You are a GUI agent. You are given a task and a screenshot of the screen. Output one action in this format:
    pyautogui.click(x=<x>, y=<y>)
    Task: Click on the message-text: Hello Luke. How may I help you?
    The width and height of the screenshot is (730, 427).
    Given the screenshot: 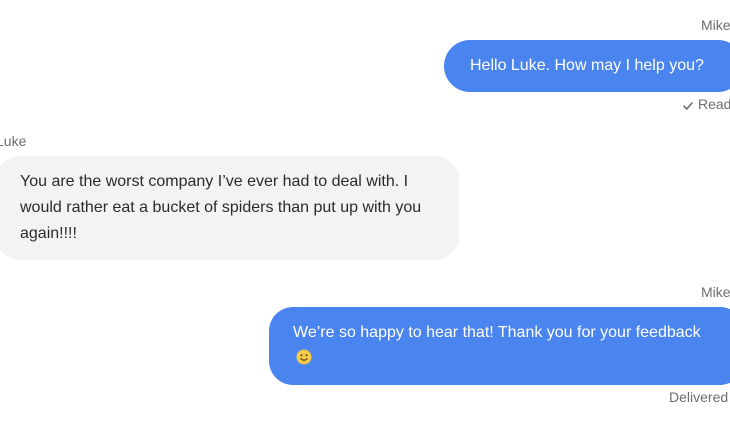 What is the action you would take?
    pyautogui.click(x=587, y=65)
    